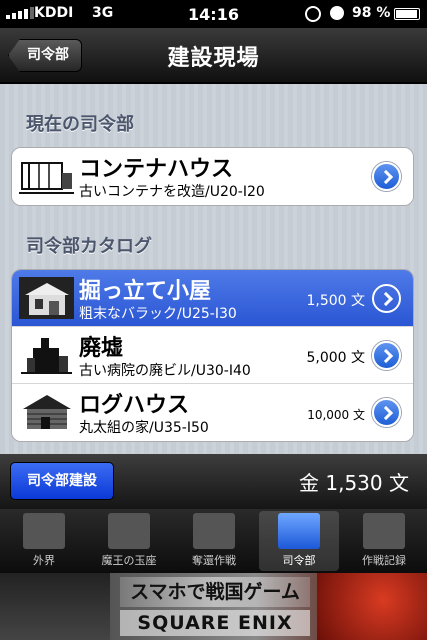 This screenshot has height=640, width=427. What do you see at coordinates (158, 314) in the screenshot?
I see `item-description: 粗末なバラック/U25-I30` at bounding box center [158, 314].